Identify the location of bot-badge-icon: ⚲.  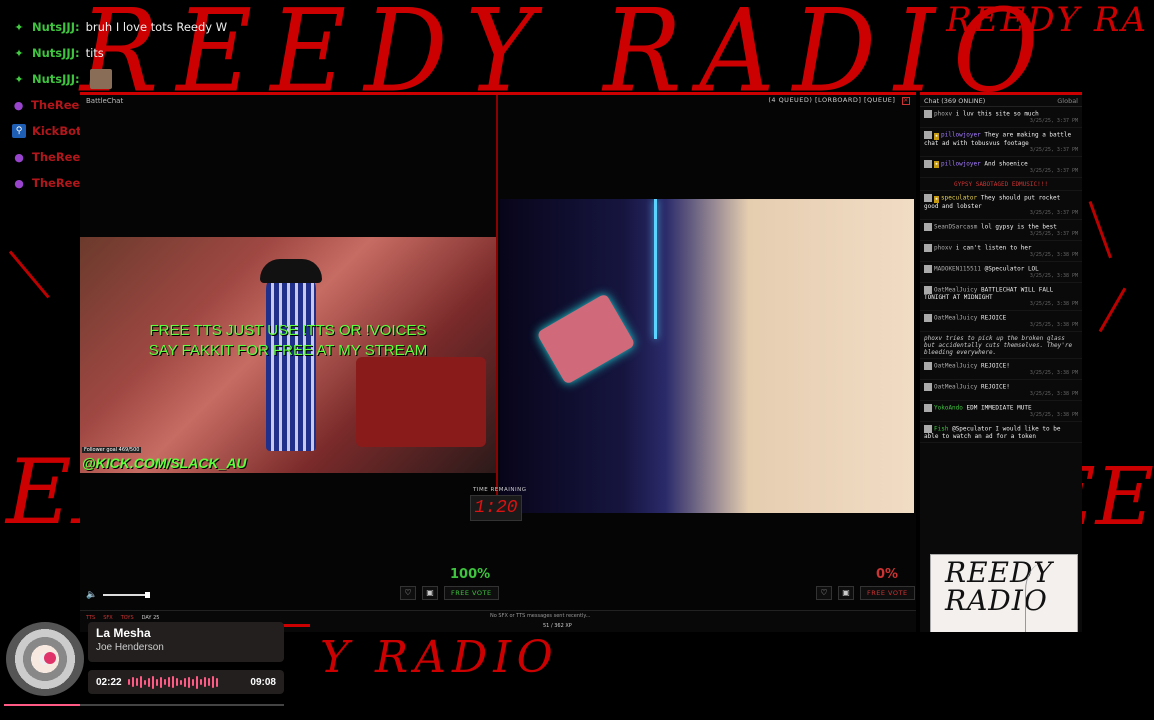
(19, 131).